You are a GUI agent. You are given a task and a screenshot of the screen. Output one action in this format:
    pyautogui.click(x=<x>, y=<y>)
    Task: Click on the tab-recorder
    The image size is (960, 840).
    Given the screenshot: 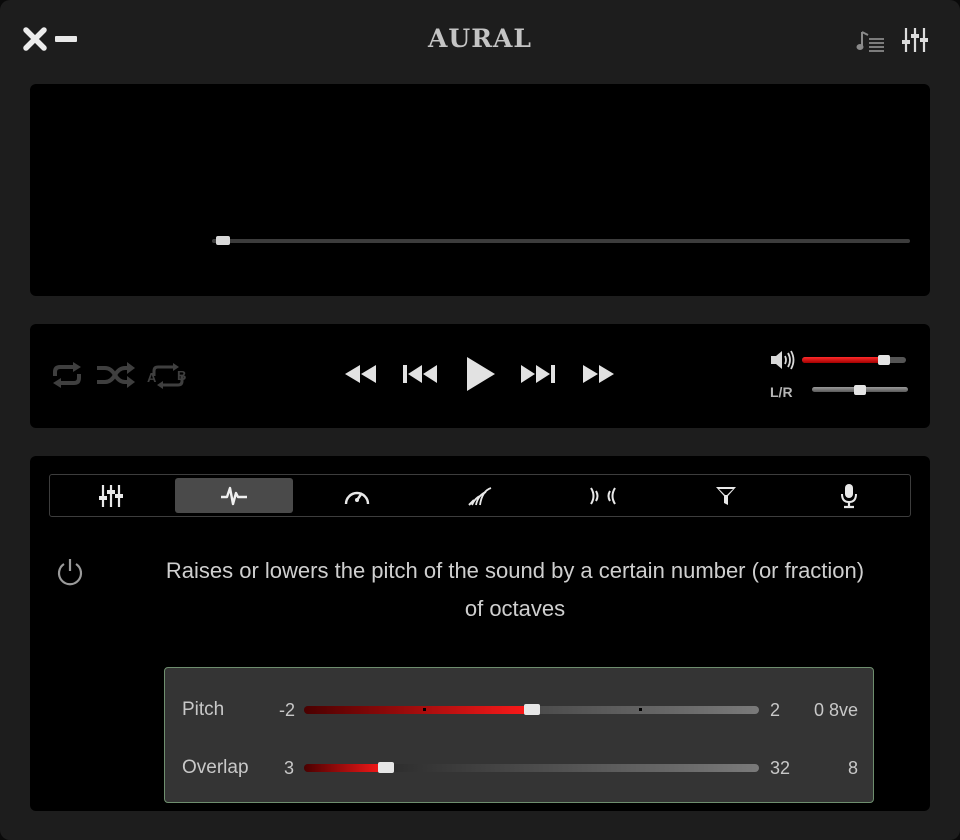 What is the action you would take?
    pyautogui.click(x=849, y=495)
    